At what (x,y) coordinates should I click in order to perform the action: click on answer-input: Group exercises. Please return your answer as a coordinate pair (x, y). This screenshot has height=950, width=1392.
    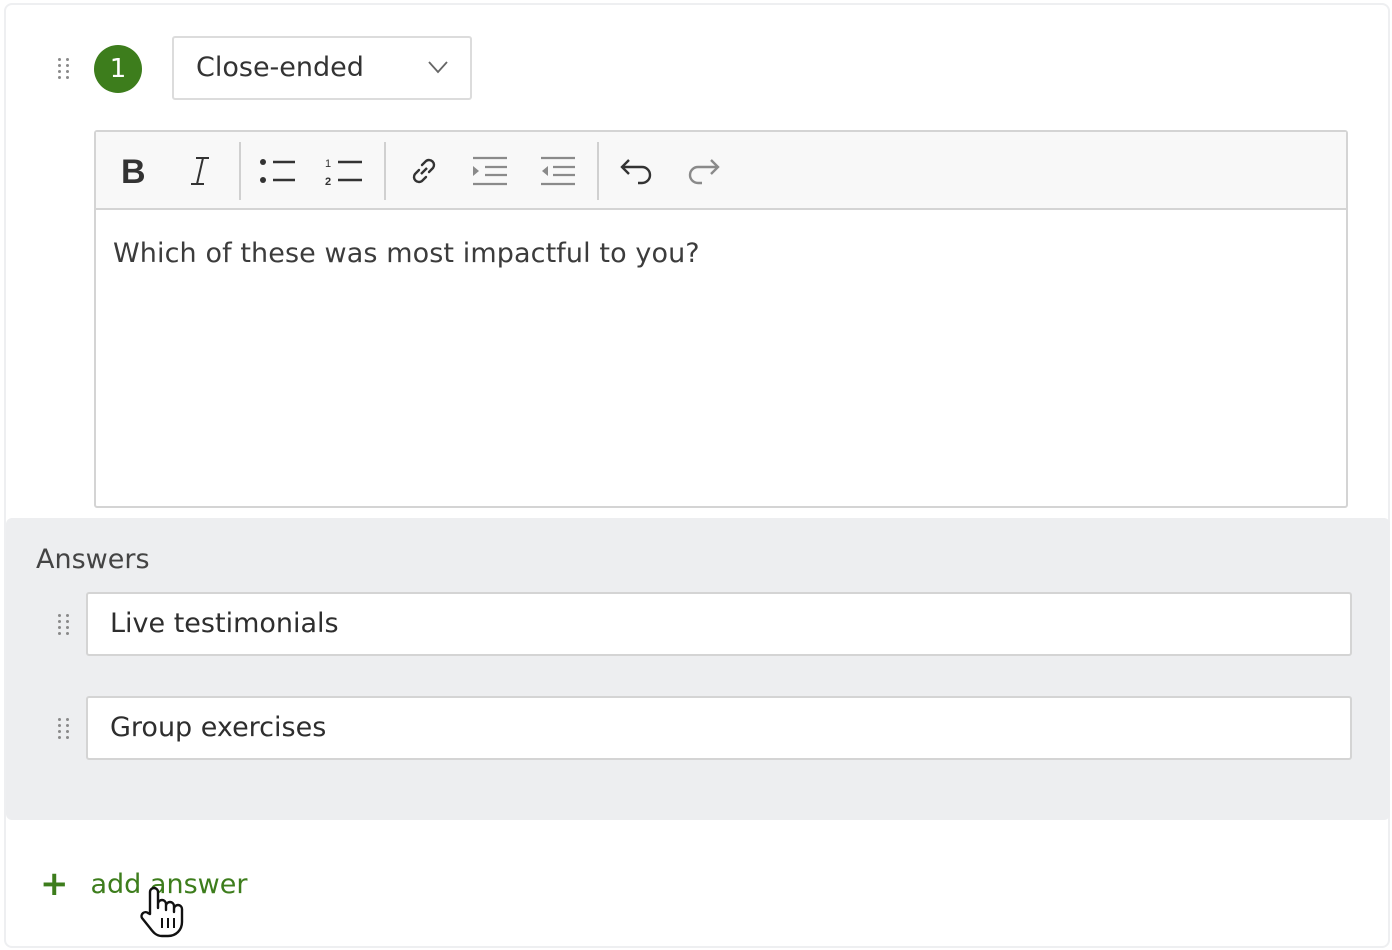
    Looking at the image, I should click on (719, 728).